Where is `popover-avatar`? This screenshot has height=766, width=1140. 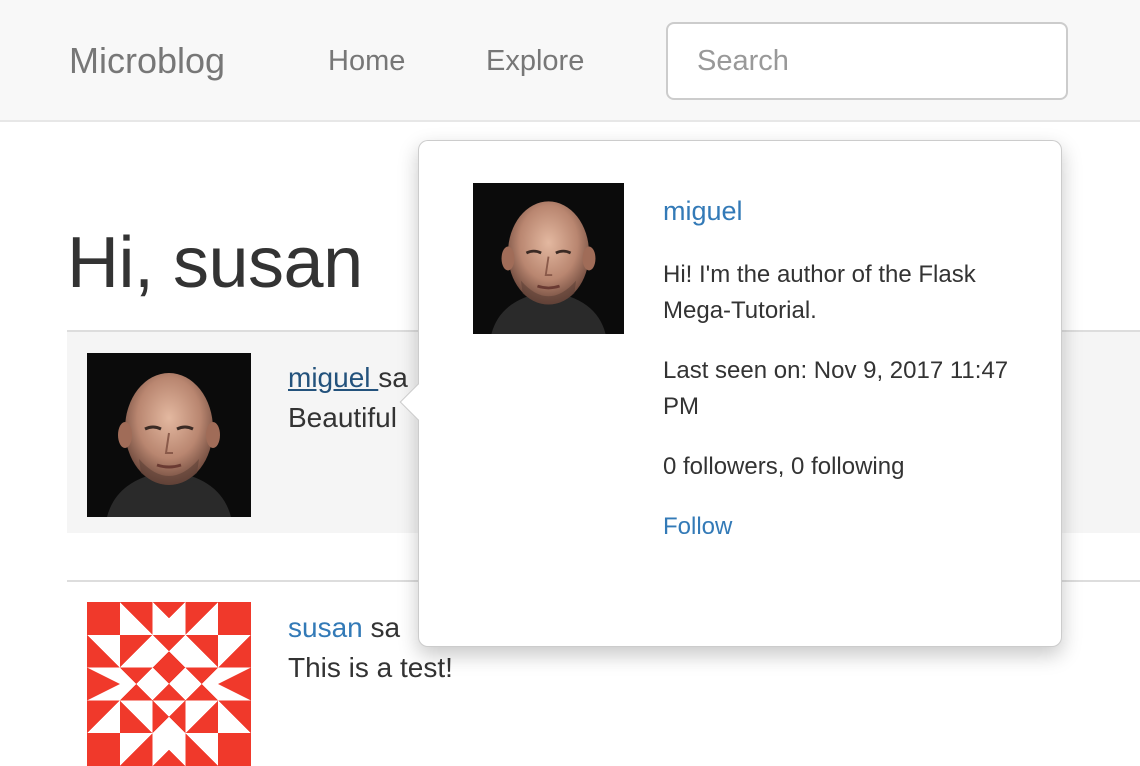
popover-avatar is located at coordinates (548, 258).